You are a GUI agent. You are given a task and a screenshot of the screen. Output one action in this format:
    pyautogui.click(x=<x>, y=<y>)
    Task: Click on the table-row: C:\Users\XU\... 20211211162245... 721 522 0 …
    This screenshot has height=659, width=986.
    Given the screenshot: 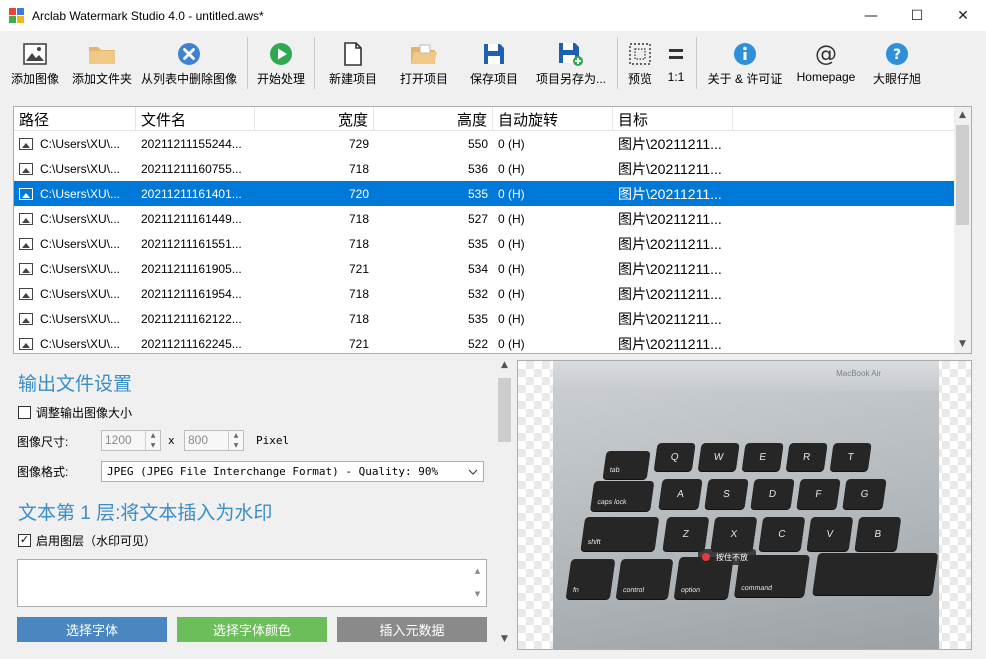 What is the action you would take?
    pyautogui.click(x=492, y=342)
    